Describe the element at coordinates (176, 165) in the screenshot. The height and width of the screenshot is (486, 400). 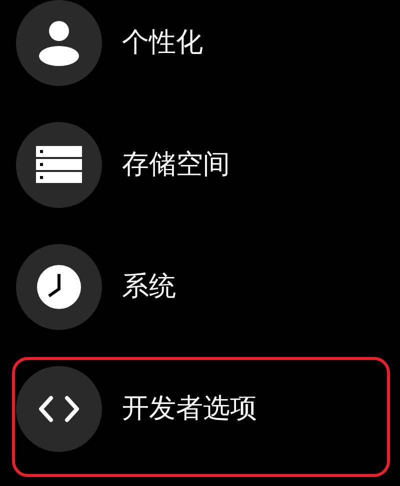
I see `item-label: 存储空间` at that location.